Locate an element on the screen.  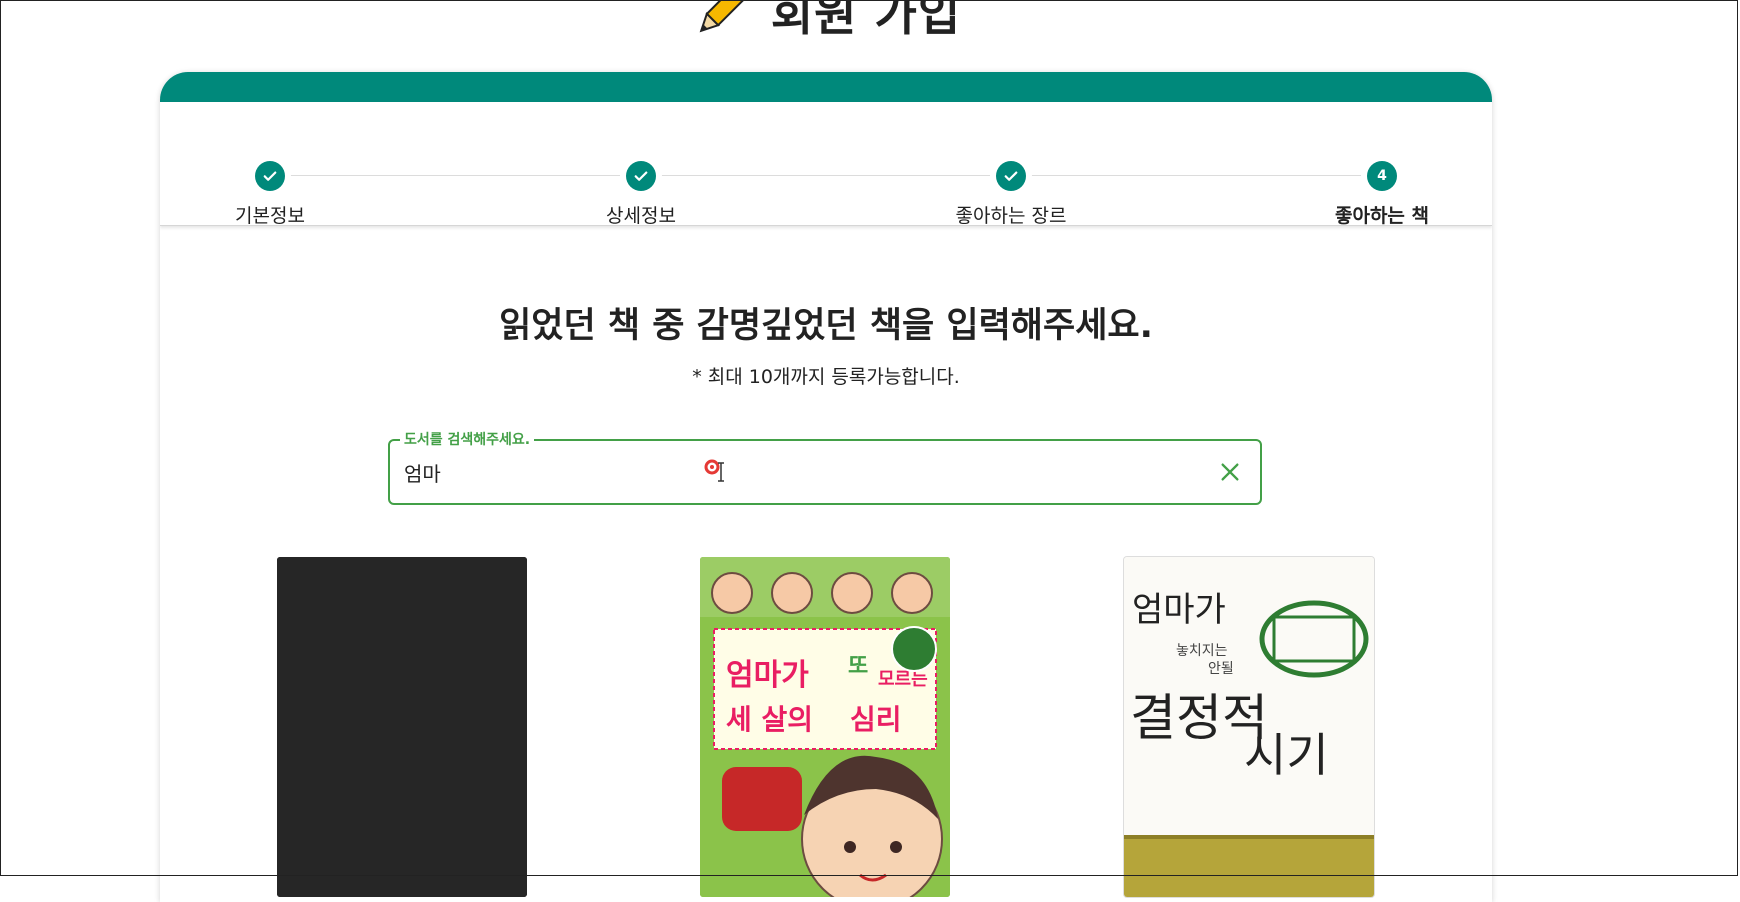
step-label: 좋아하는 장르 is located at coordinates (1011, 216).